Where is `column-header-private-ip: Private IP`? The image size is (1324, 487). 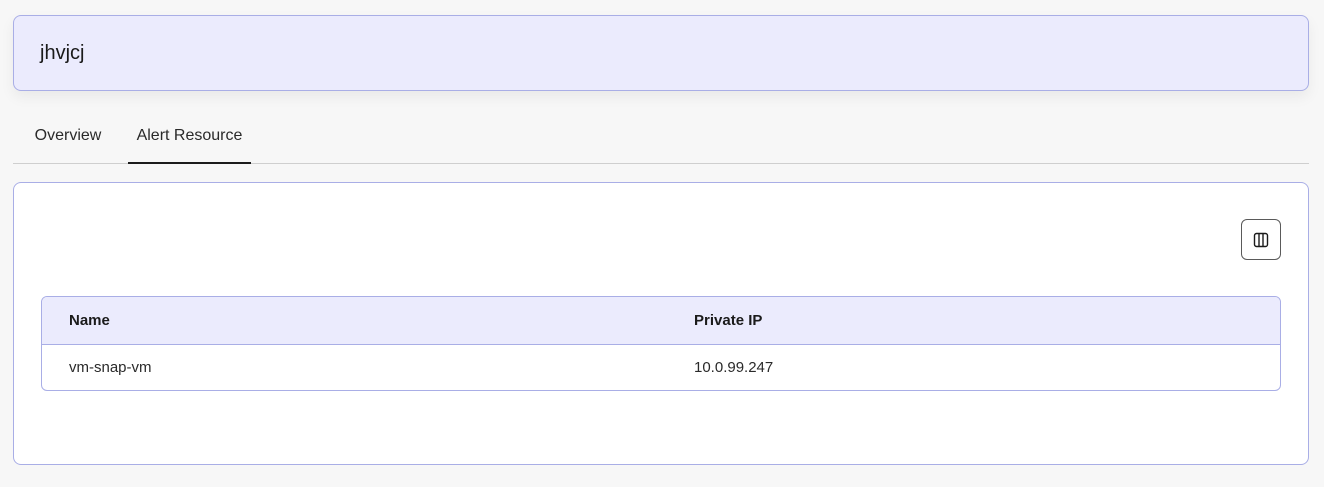 column-header-private-ip: Private IP is located at coordinates (987, 321).